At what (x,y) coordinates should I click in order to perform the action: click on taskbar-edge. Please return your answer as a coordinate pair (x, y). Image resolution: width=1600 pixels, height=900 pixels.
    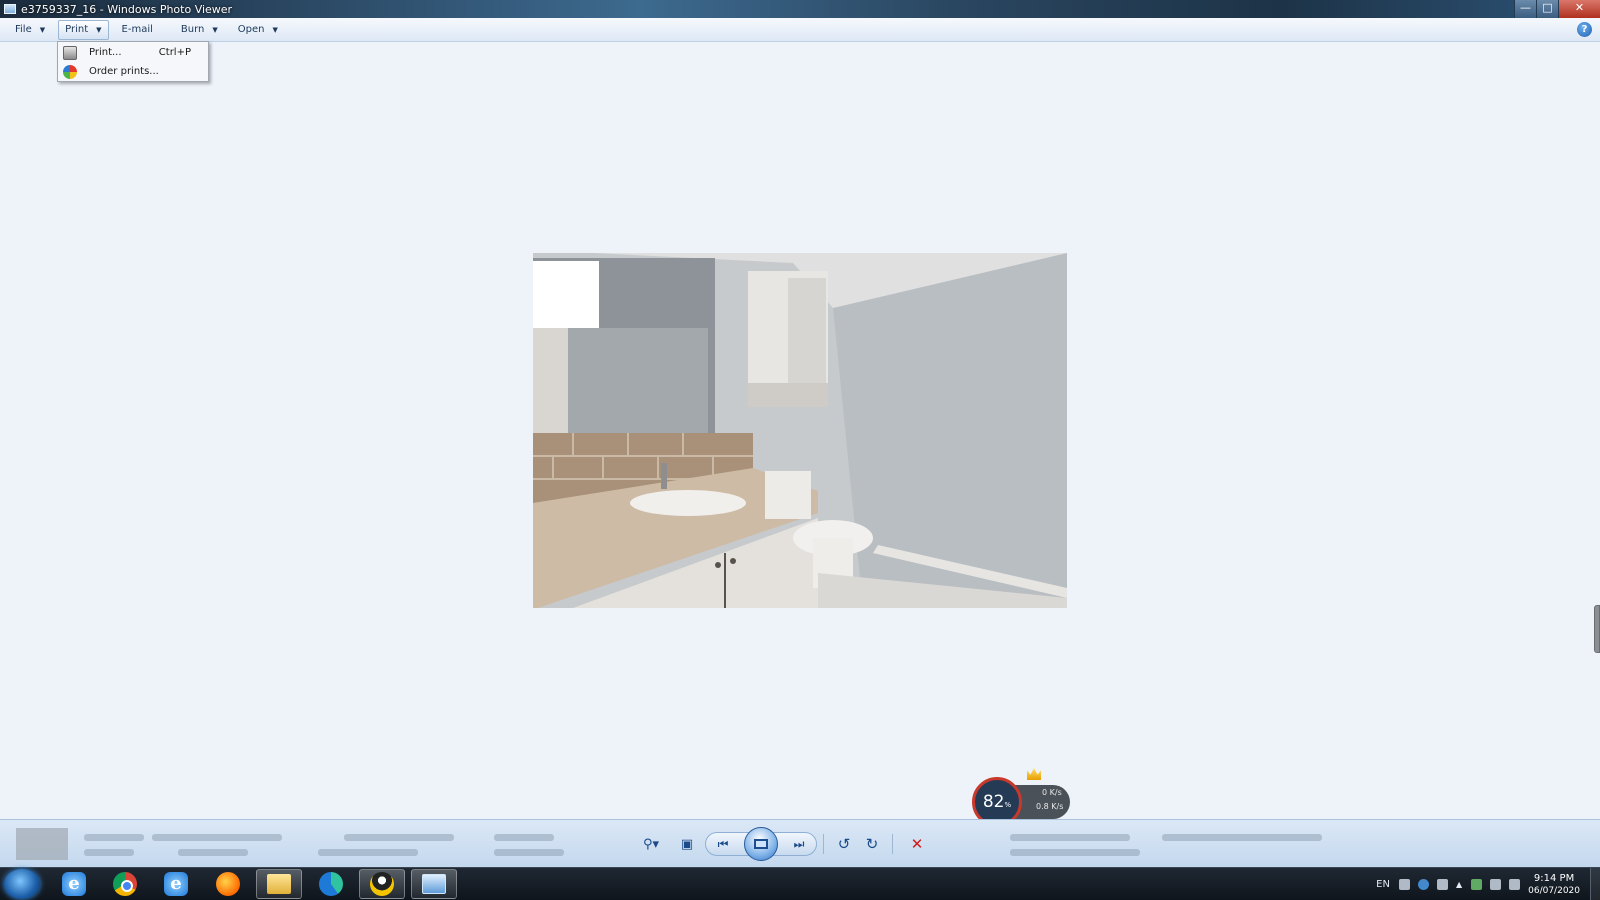
    Looking at the image, I should click on (331, 884).